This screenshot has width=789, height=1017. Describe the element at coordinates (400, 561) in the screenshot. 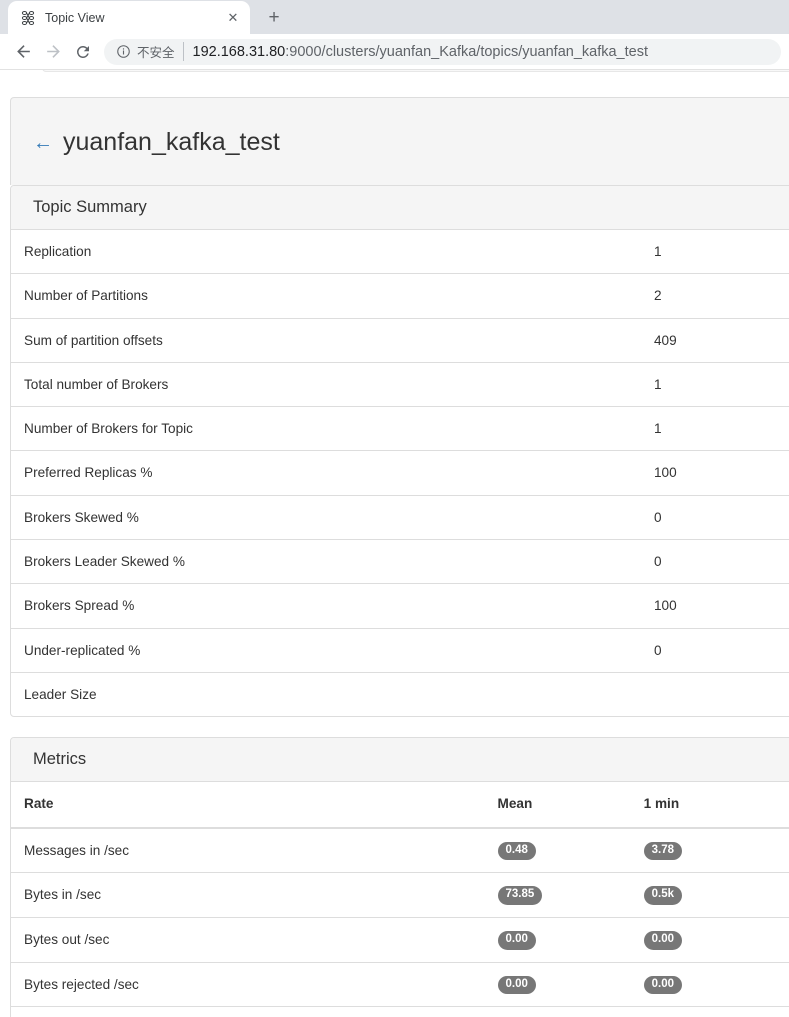

I see `table-row: Brokers Leader Skewed % 0` at that location.